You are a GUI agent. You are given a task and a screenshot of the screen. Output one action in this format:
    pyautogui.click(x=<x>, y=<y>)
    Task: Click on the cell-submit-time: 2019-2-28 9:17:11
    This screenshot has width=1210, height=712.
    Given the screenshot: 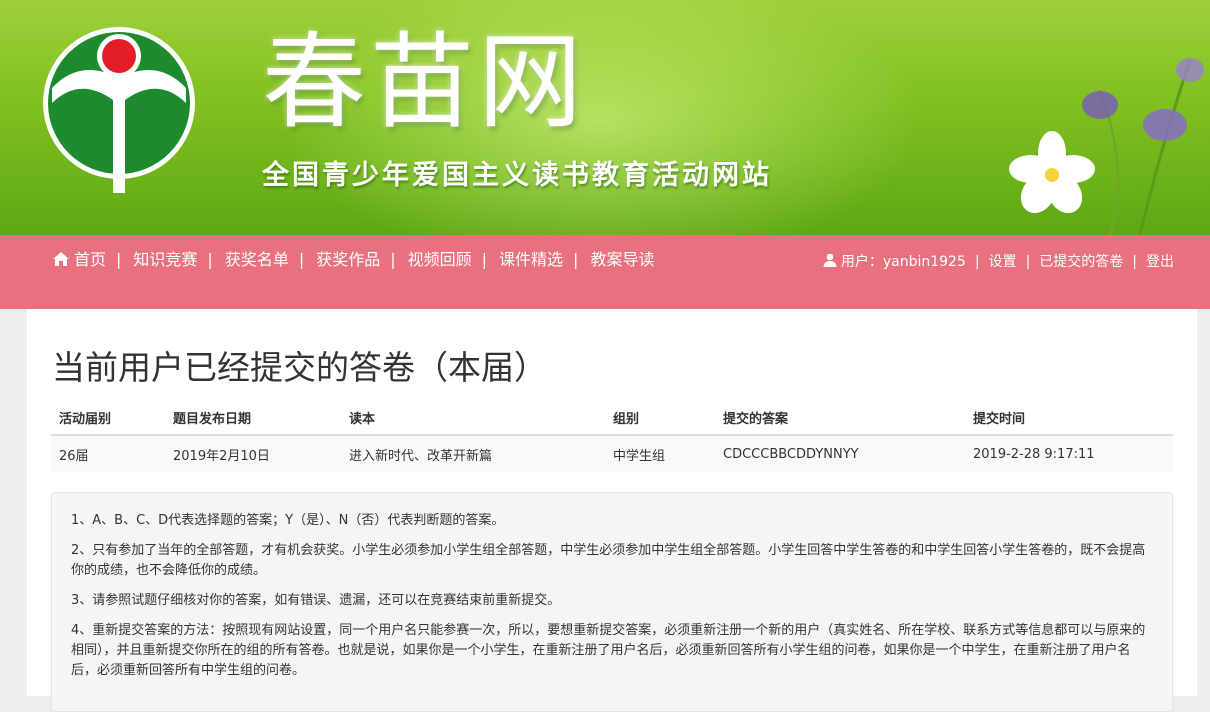 What is the action you would take?
    pyautogui.click(x=1069, y=453)
    